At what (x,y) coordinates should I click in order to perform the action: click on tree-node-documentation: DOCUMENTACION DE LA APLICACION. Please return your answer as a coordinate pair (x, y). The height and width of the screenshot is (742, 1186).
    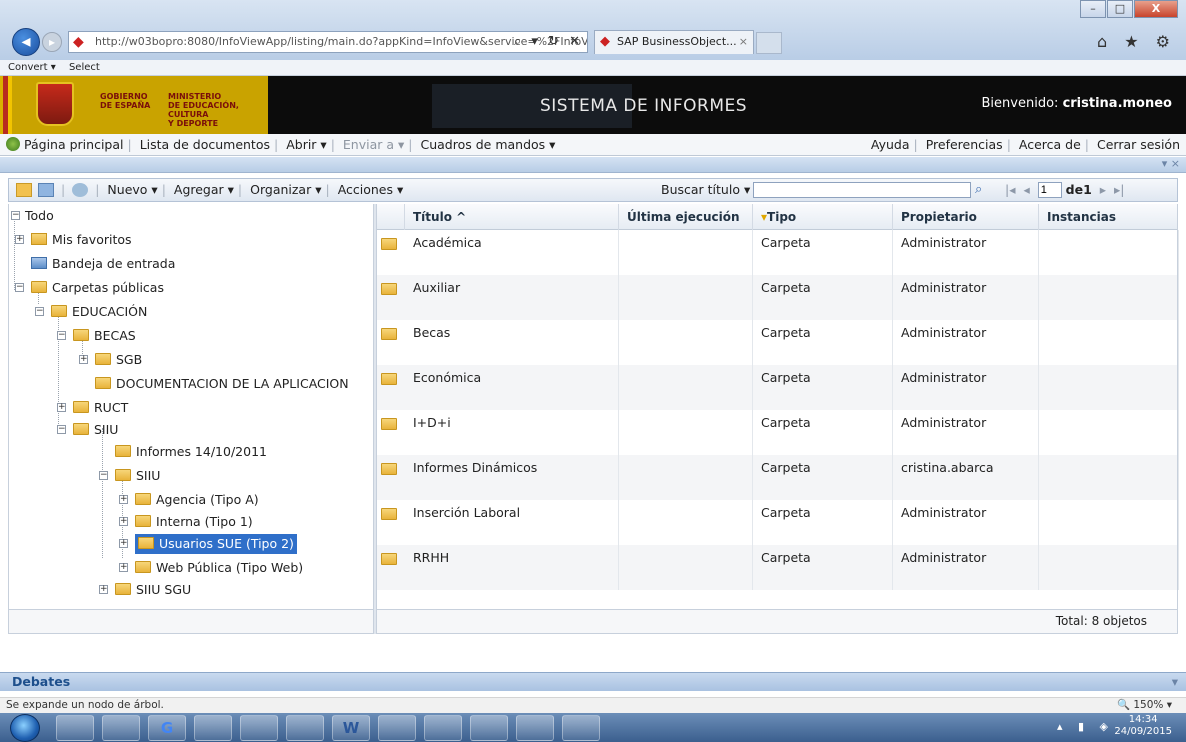
    Looking at the image, I should click on (212, 384).